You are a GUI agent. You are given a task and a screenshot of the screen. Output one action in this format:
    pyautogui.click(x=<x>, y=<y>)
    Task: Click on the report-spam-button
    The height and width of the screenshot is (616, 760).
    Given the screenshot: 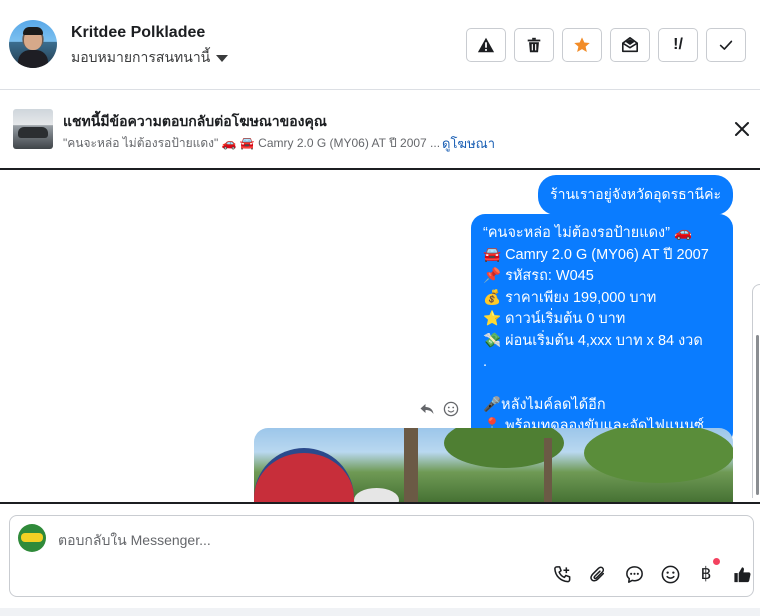 What is the action you would take?
    pyautogui.click(x=486, y=45)
    